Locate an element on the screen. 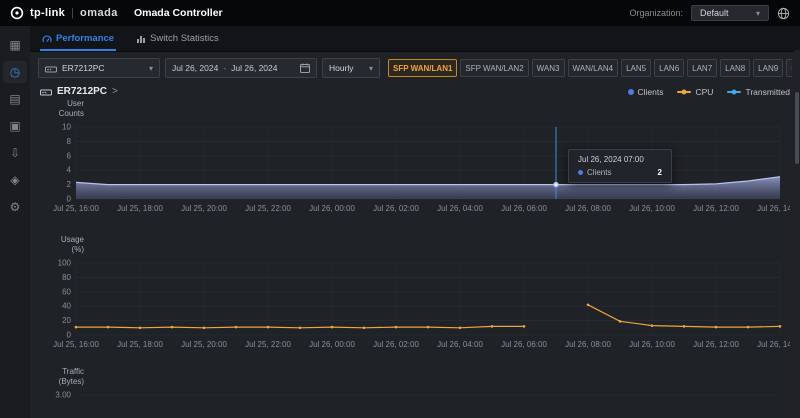  gauge-icon is located at coordinates (47, 38).